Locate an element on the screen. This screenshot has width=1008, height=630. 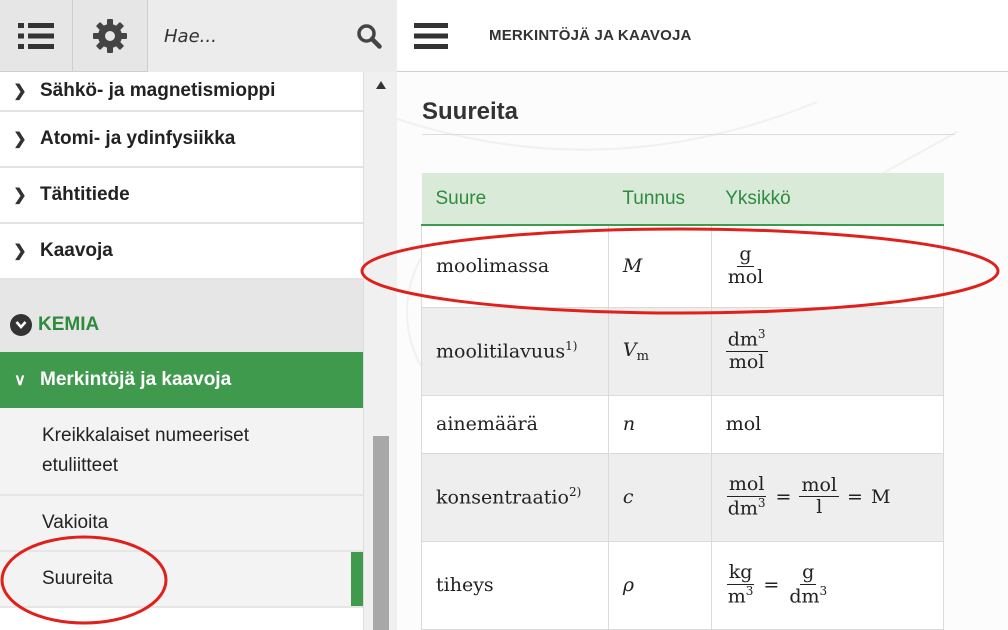
table-row: moolitilavuus1) Vm dm3 mol is located at coordinates (683, 351).